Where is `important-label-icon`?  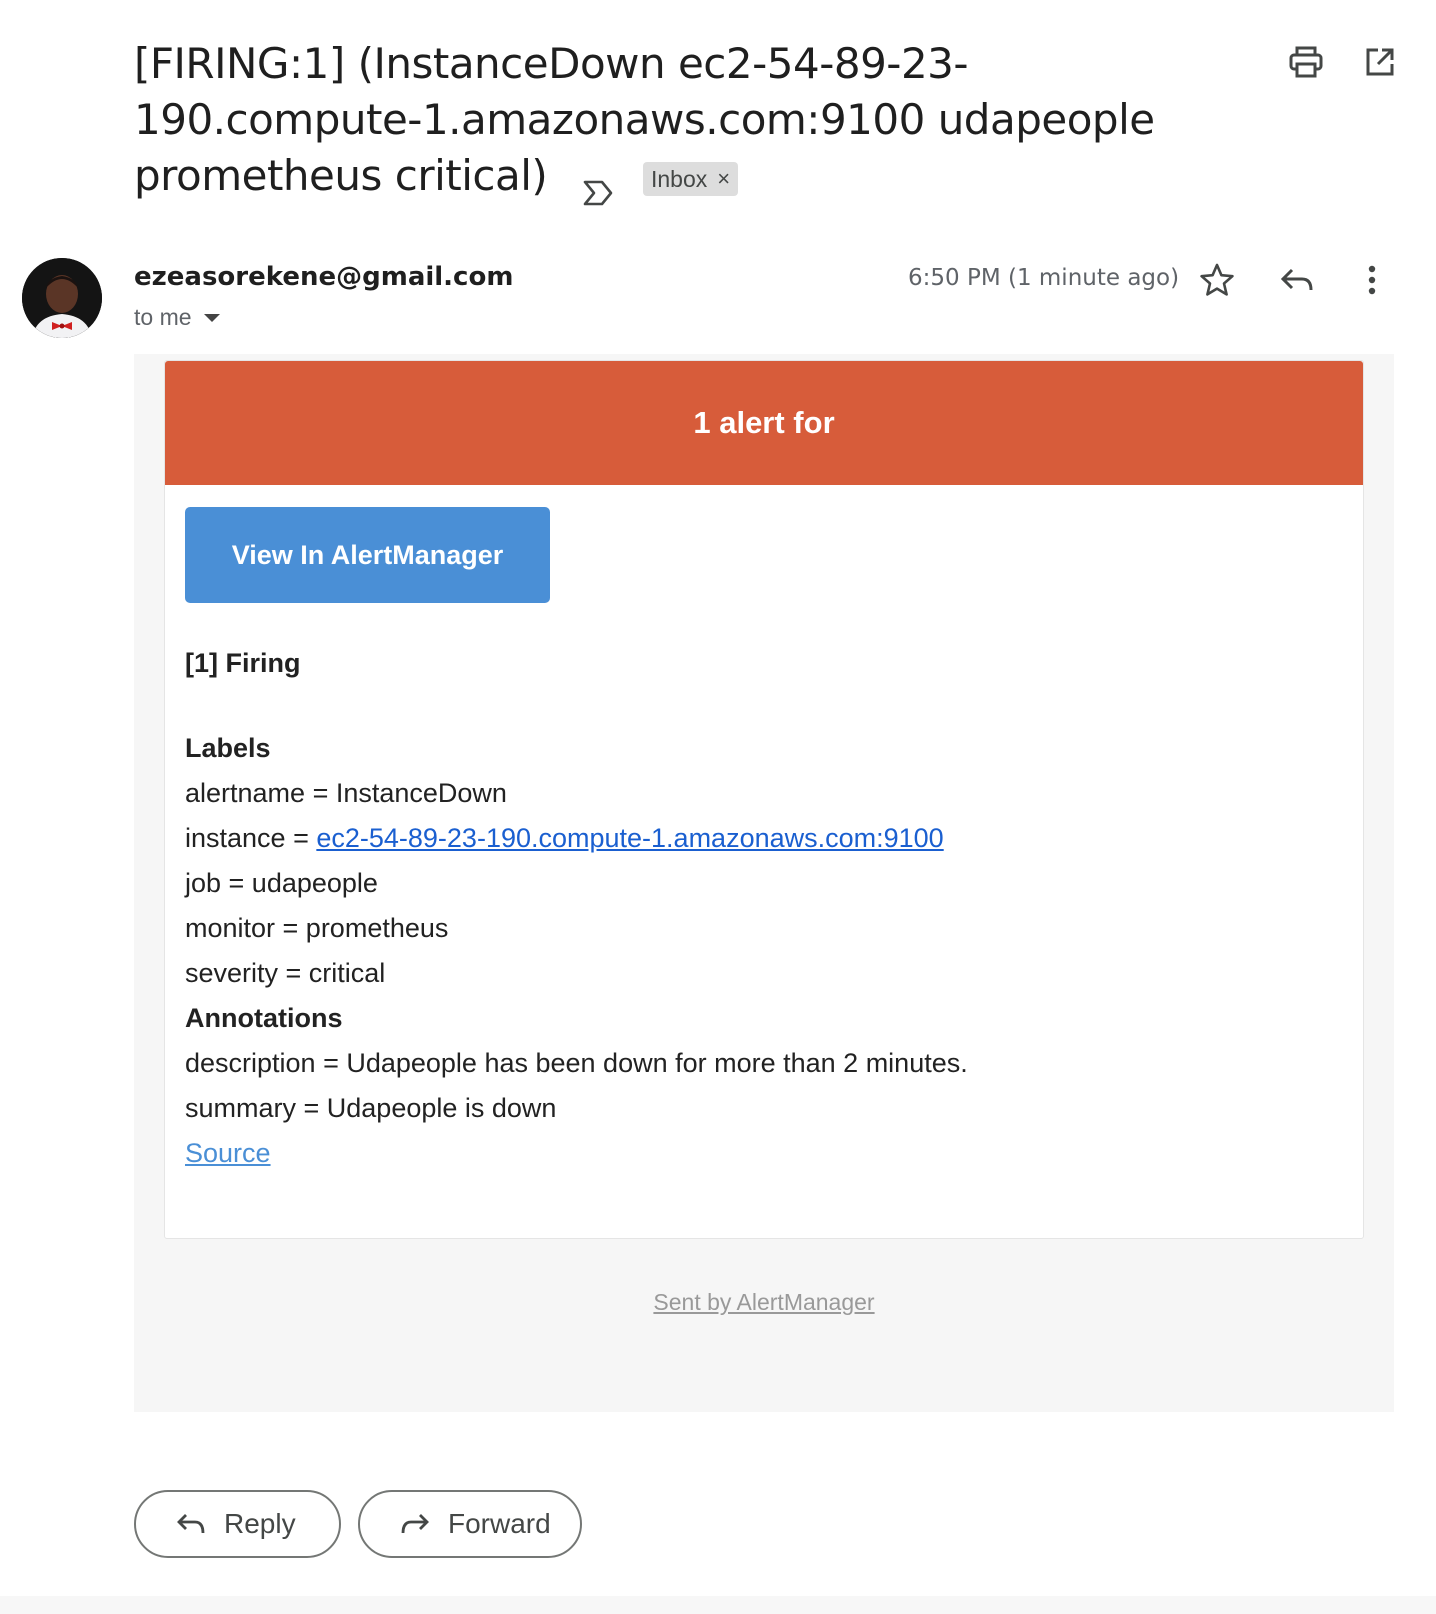 important-label-icon is located at coordinates (598, 185).